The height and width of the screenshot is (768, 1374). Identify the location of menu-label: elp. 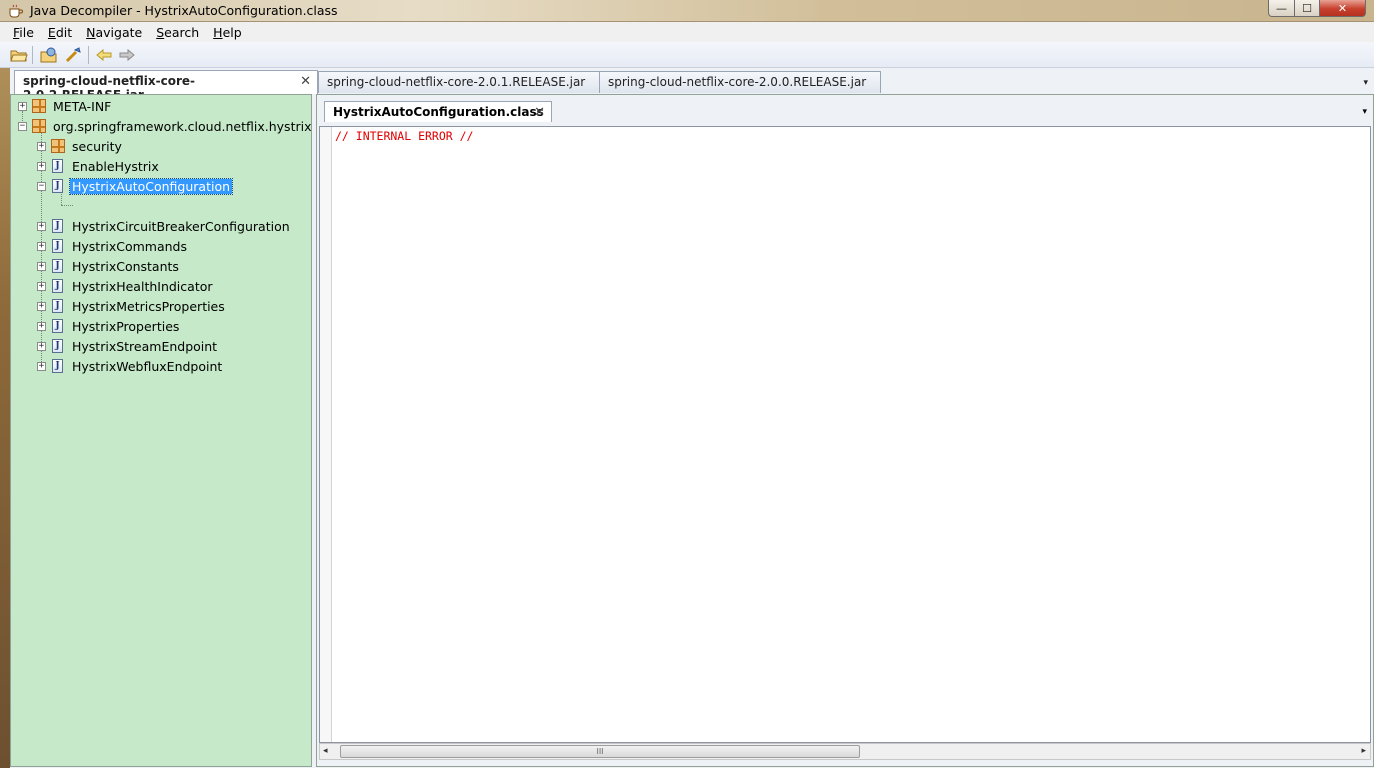
(232, 32).